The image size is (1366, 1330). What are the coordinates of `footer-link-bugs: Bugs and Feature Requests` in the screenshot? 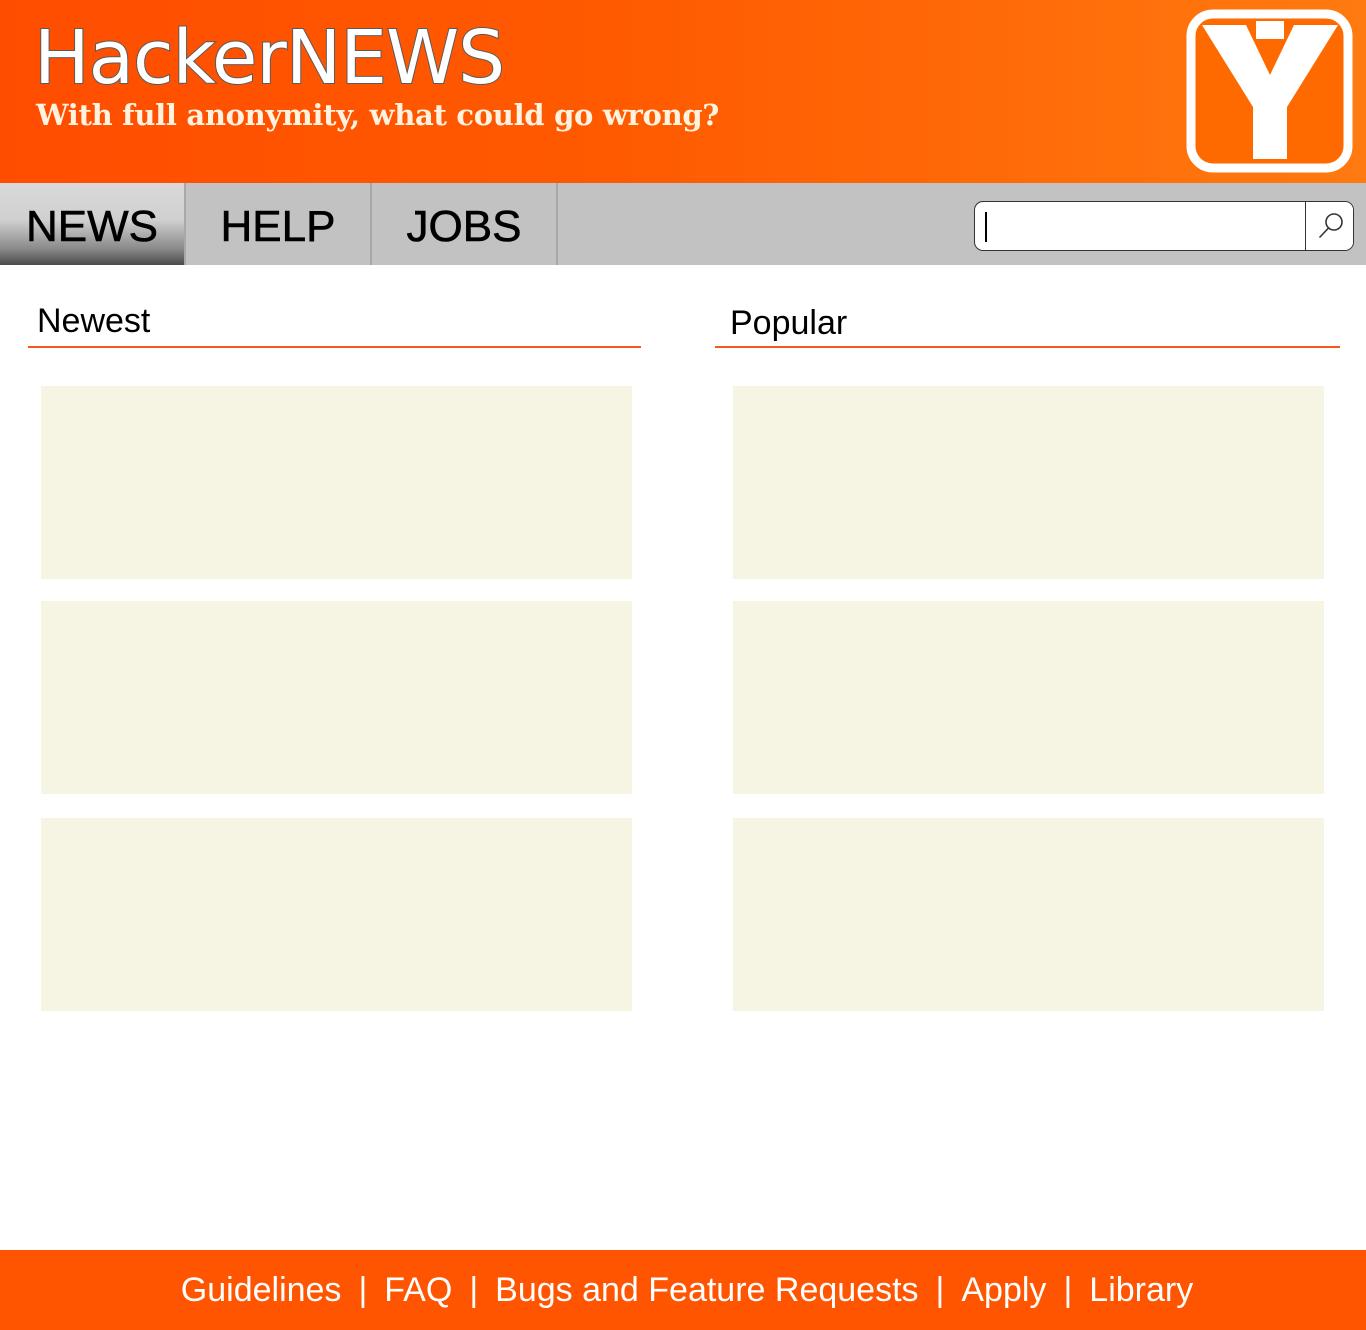 It's located at (706, 1290).